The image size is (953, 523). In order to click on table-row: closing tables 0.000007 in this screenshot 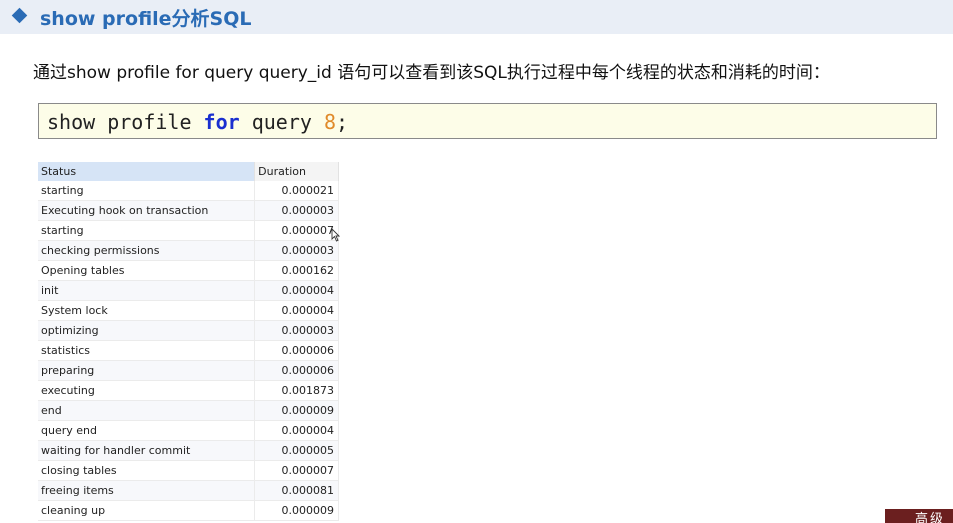, I will do `click(188, 470)`.